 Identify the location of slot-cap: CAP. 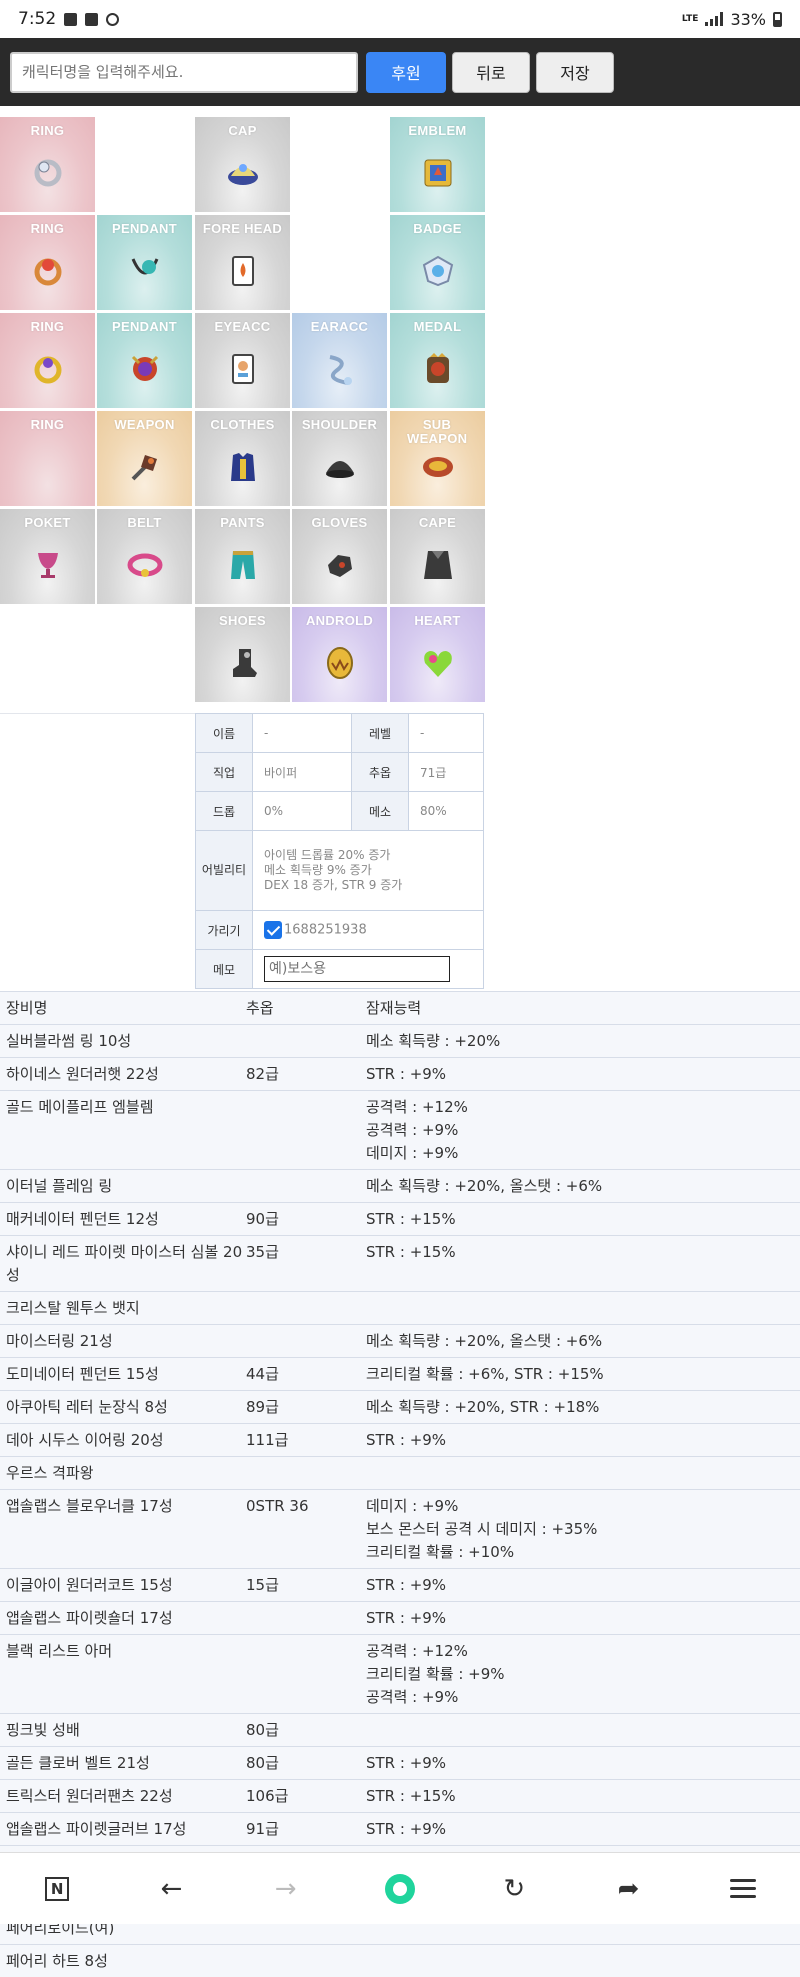
(242, 164).